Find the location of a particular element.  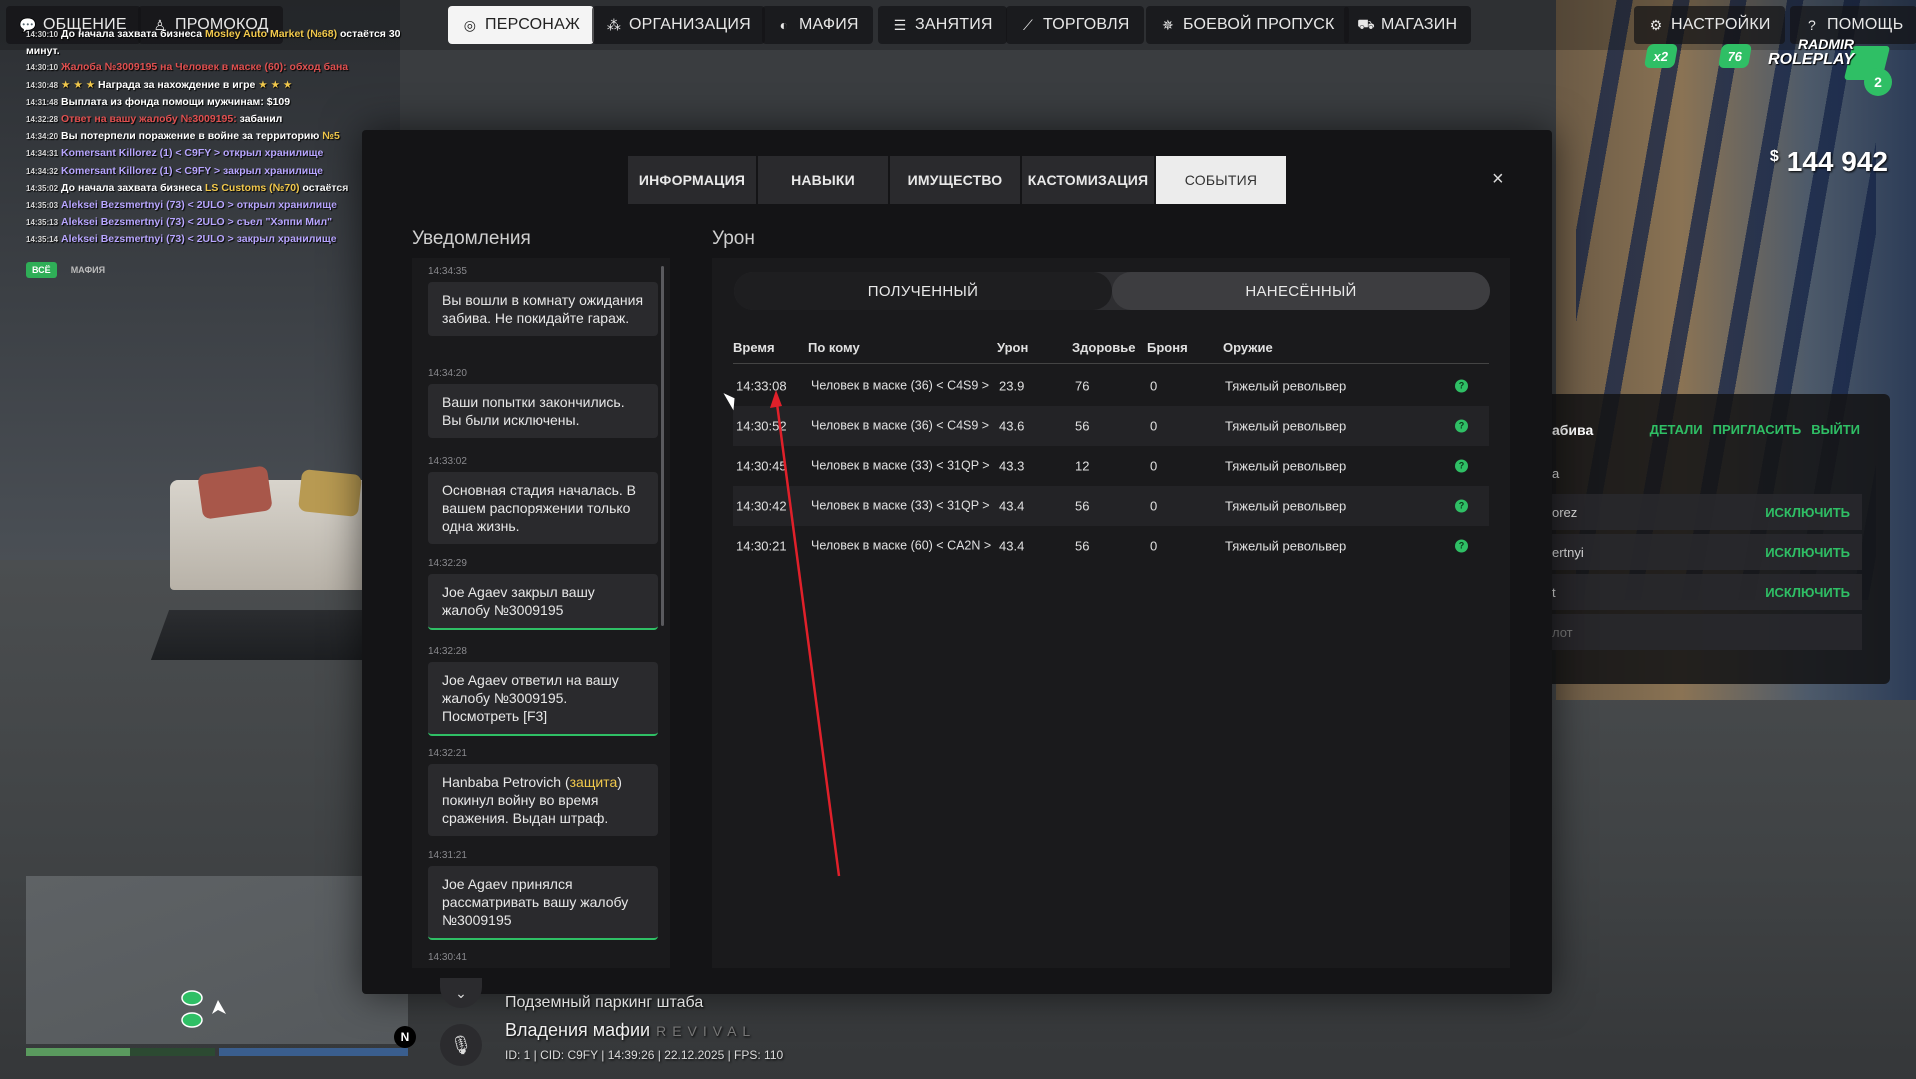

logo-top: RADMIR is located at coordinates (1826, 44).